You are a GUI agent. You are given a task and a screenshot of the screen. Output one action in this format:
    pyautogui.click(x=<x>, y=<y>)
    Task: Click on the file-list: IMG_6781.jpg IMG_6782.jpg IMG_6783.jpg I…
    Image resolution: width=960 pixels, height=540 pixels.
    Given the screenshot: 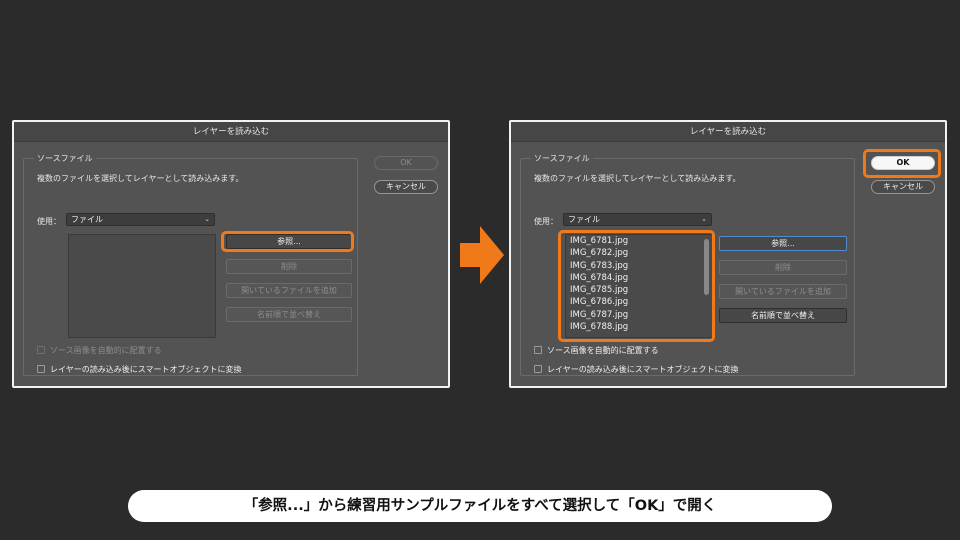 What is the action you would take?
    pyautogui.click(x=639, y=286)
    